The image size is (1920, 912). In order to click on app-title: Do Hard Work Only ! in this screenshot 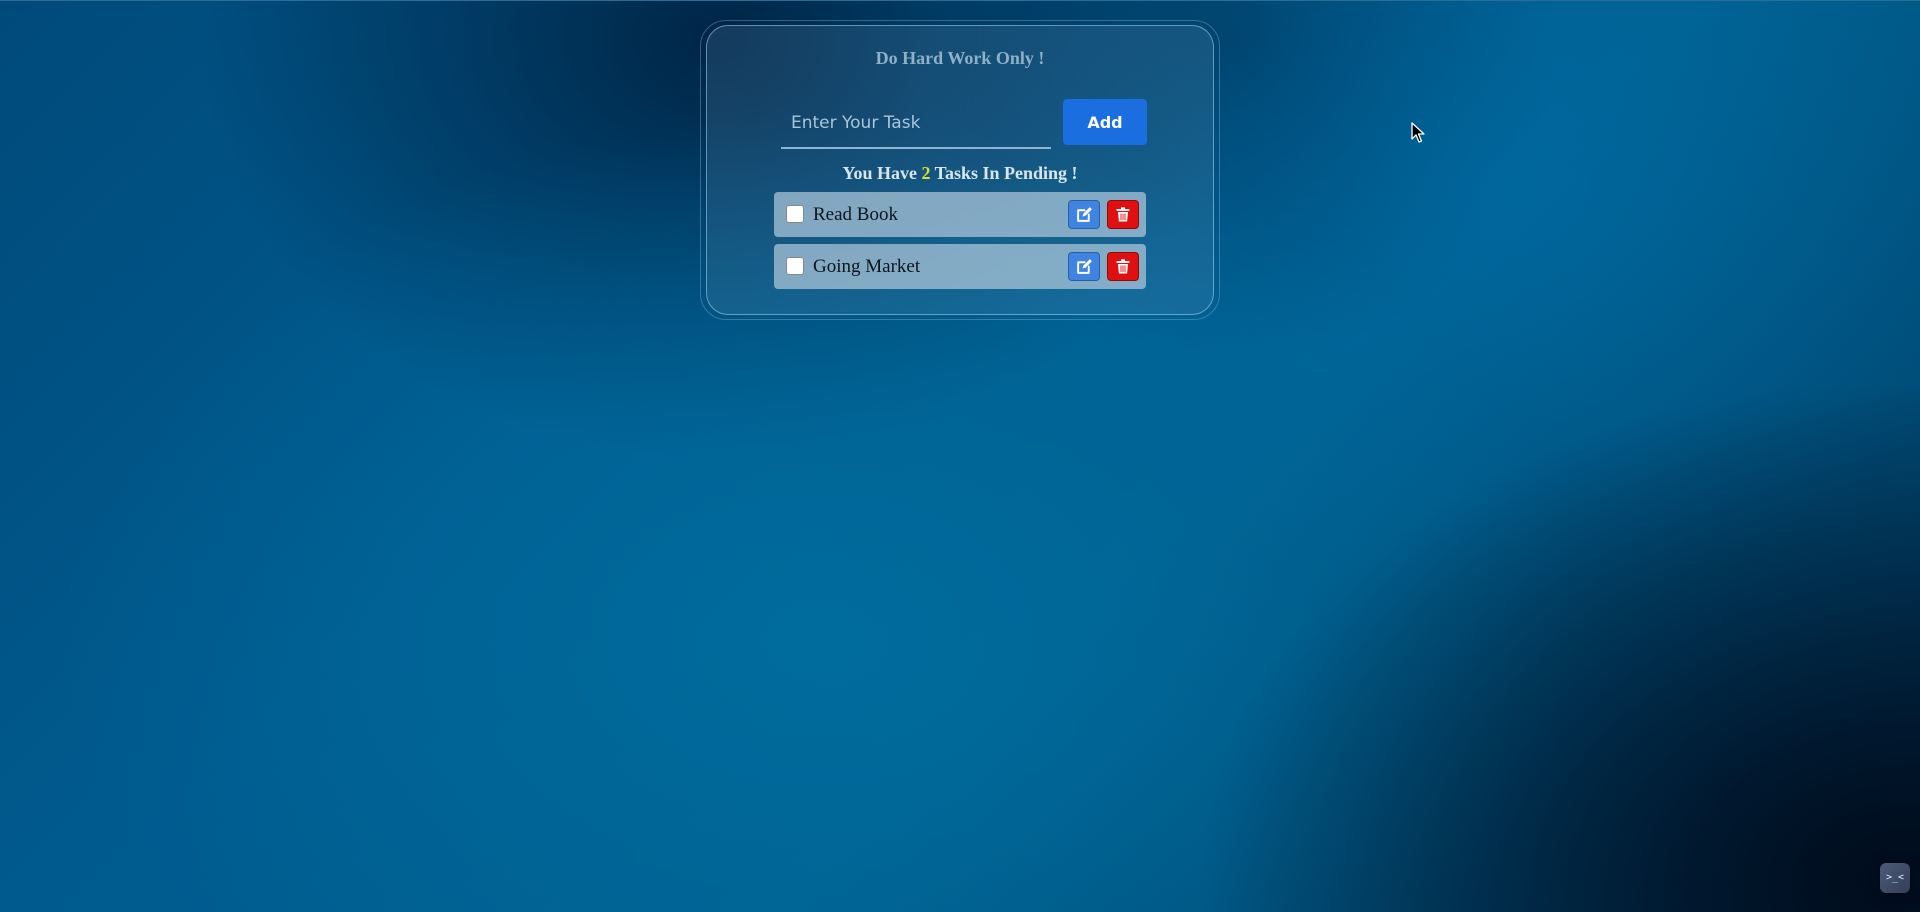, I will do `click(960, 58)`.